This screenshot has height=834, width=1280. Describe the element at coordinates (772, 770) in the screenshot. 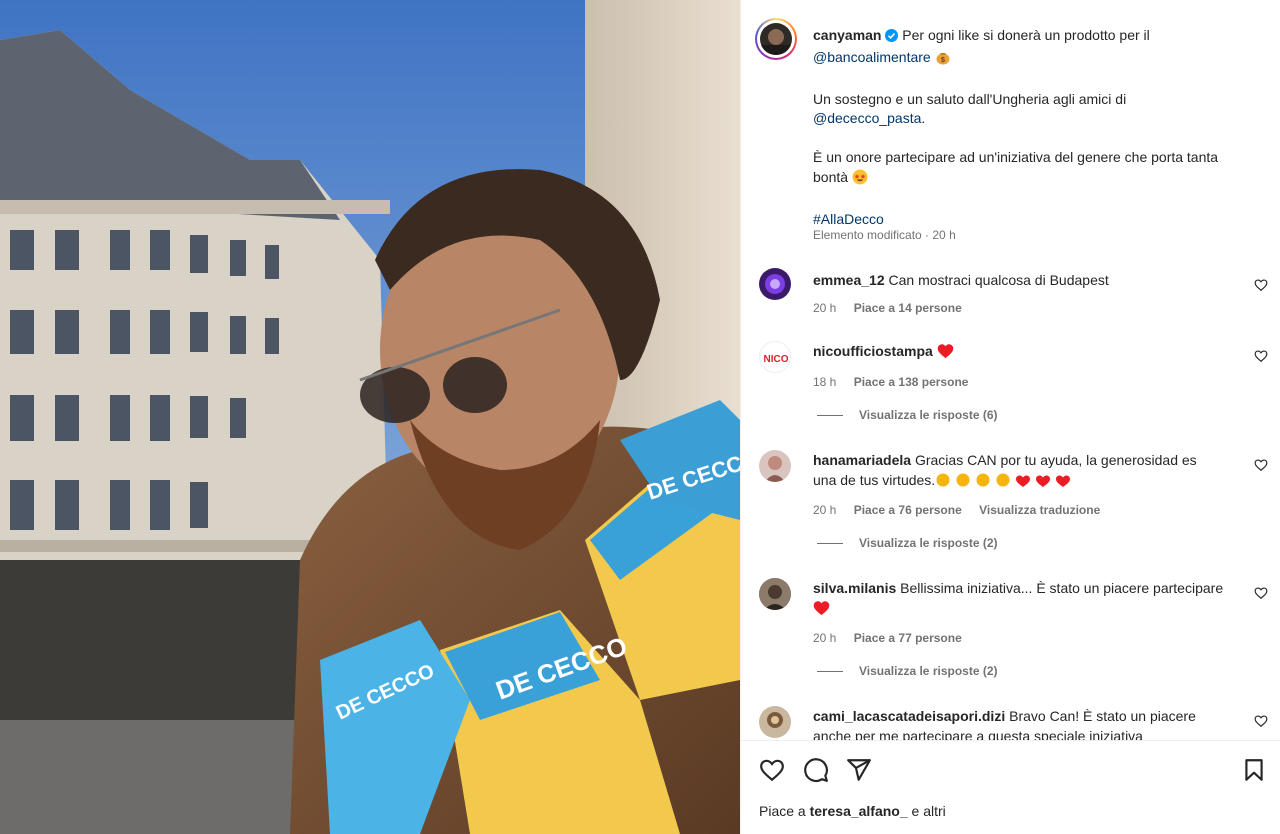

I see `like-heart-icon` at that location.